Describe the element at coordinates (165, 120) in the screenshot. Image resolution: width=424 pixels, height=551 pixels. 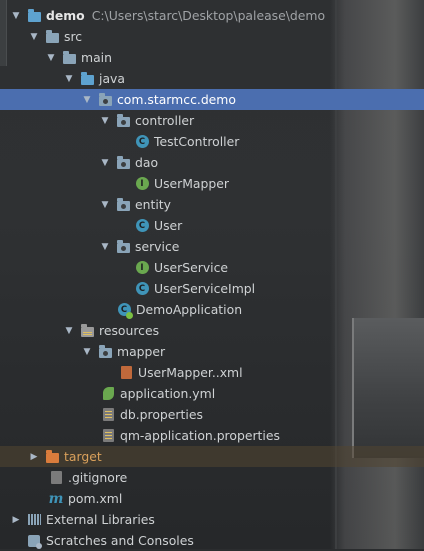
I see `tree-item-label: controller` at that location.